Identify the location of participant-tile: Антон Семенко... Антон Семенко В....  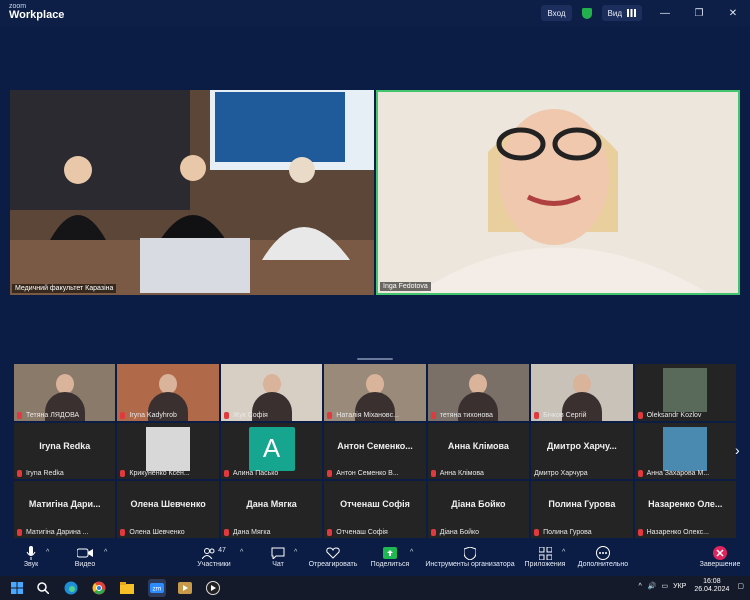
(375, 451).